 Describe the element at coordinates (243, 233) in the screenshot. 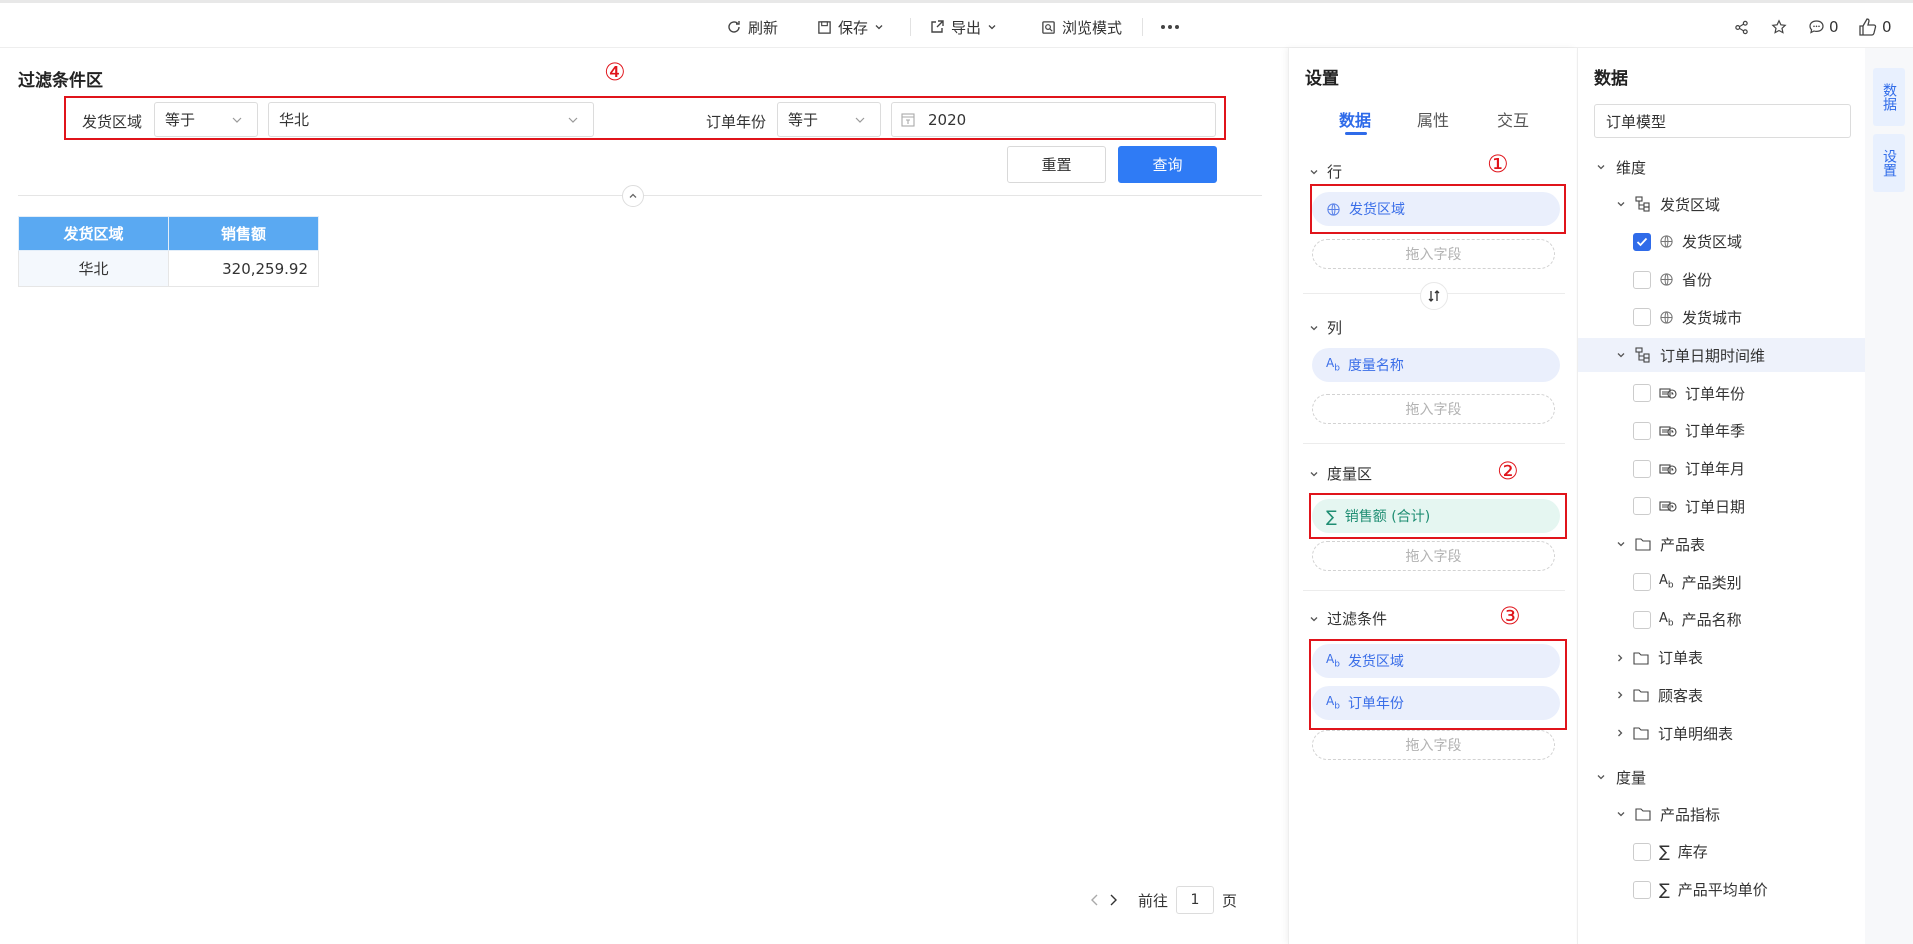

I see `column-header: 销售额` at that location.